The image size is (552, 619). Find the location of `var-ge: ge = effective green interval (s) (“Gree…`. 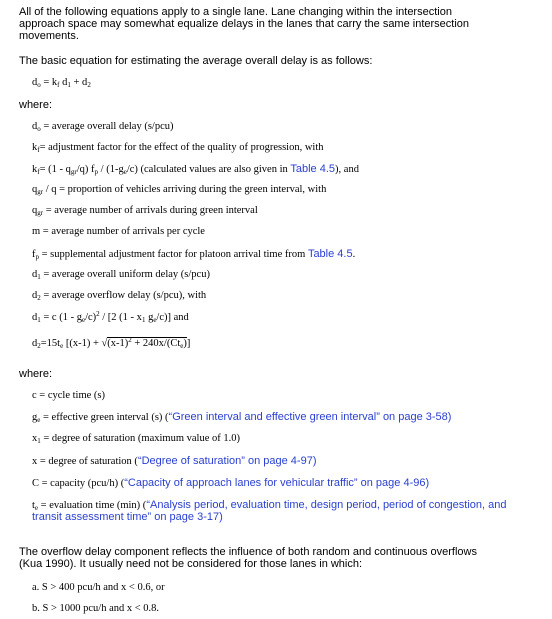

var-ge: ge = effective green interval (s) (“Gree… is located at coordinates (242, 417).